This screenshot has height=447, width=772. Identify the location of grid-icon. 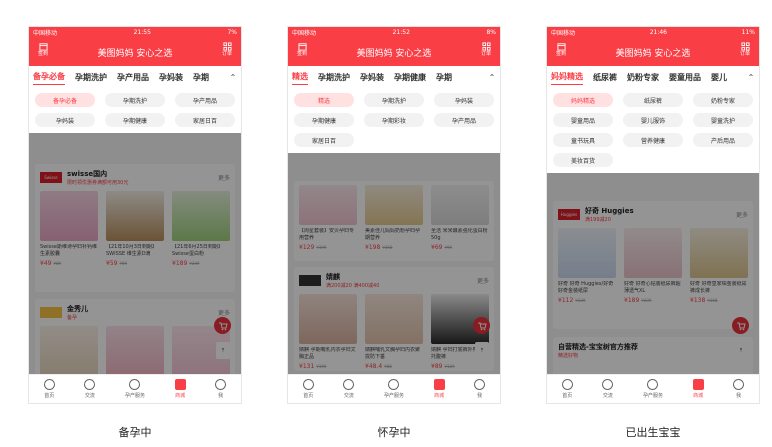
(486, 46).